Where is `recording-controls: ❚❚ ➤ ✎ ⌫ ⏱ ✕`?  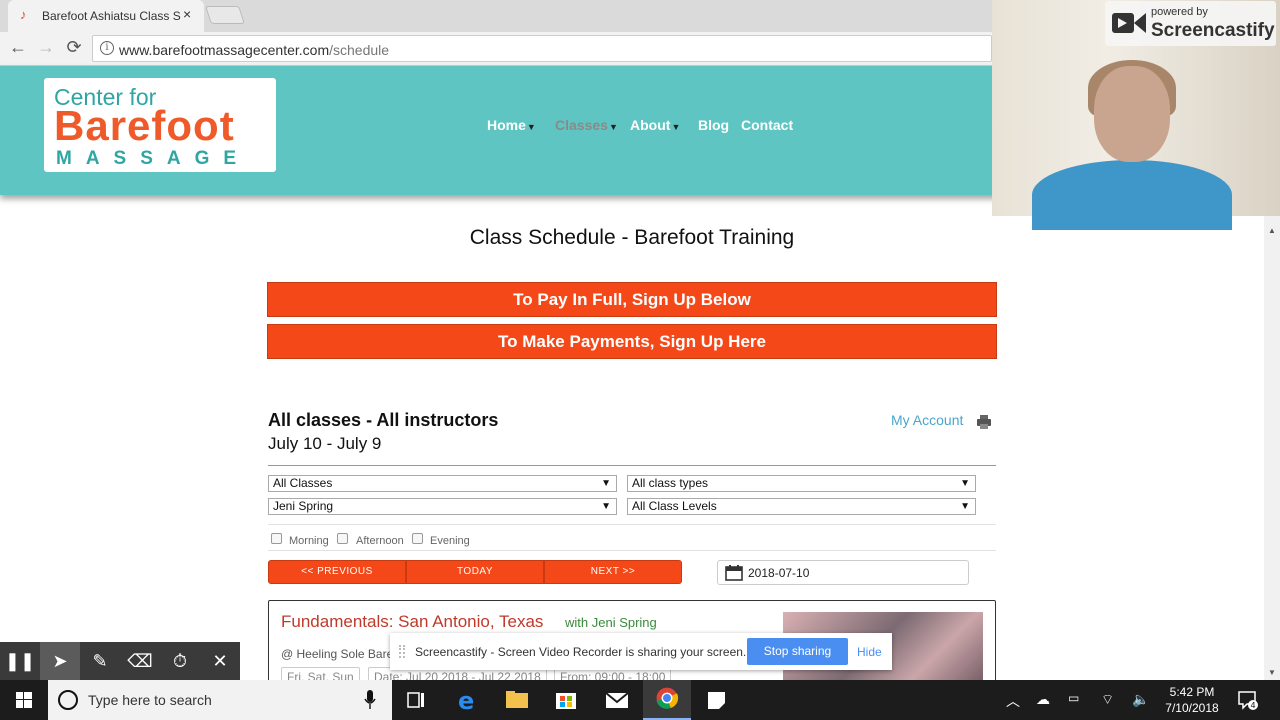
recording-controls: ❚❚ ➤ ✎ ⌫ ⏱ ✕ is located at coordinates (120, 661).